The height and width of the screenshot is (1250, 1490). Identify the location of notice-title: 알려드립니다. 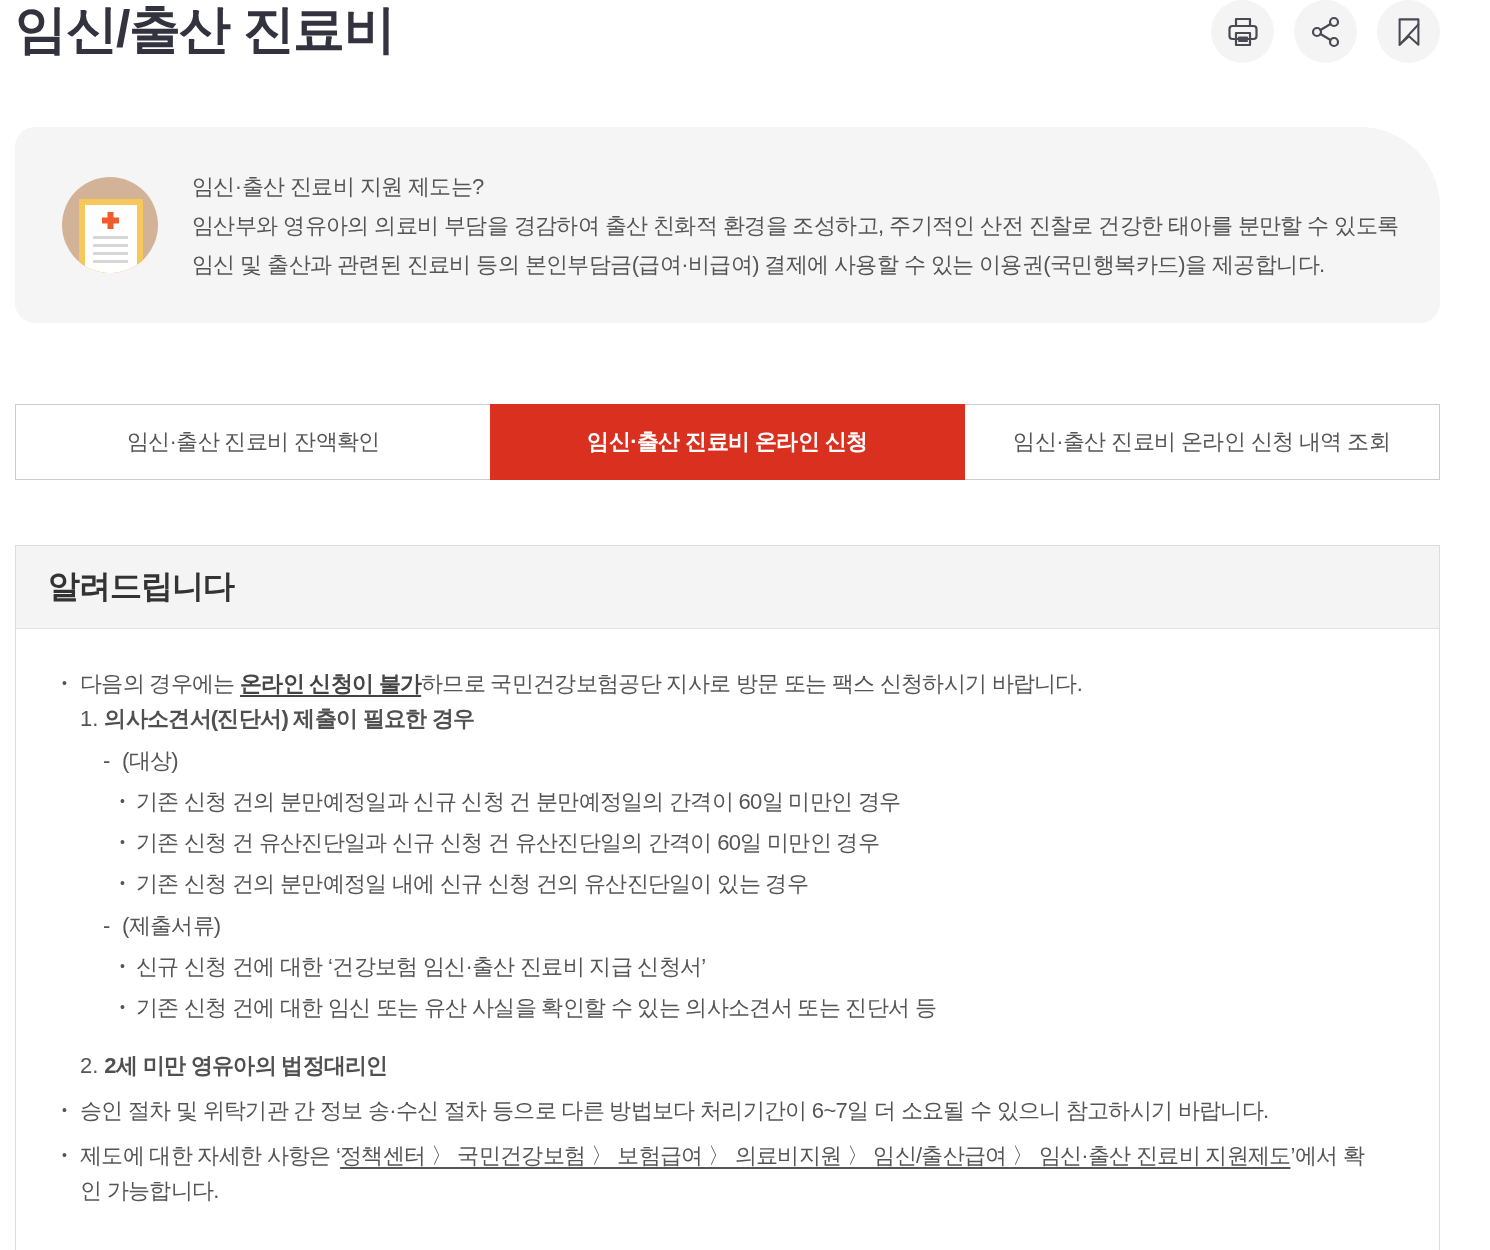
(141, 586).